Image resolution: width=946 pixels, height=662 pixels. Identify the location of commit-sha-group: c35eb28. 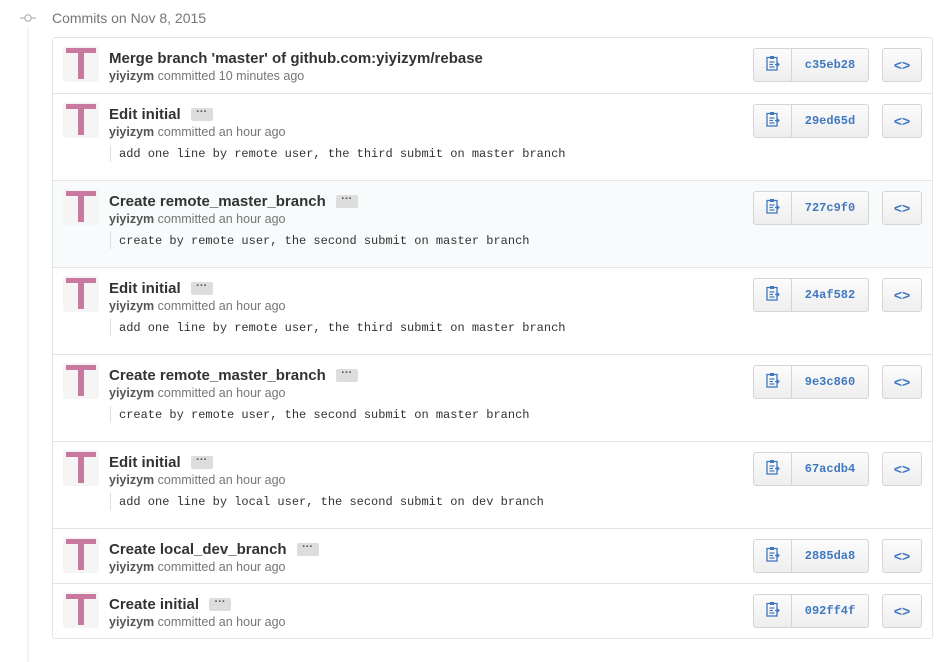
(811, 65).